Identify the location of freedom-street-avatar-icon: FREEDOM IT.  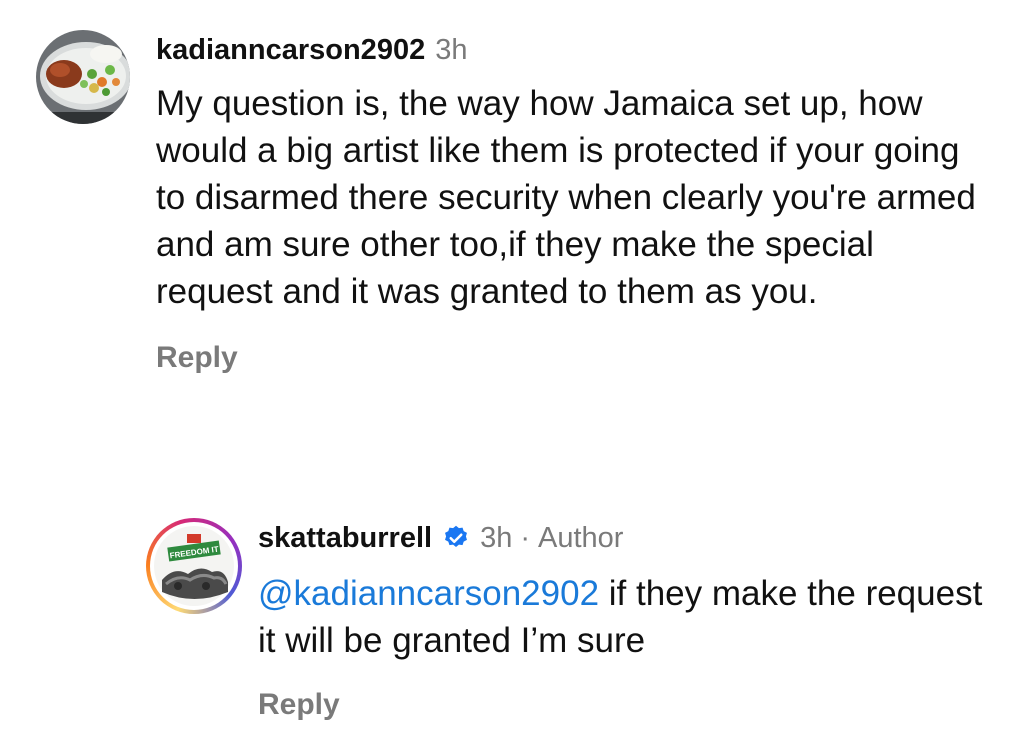
(194, 566).